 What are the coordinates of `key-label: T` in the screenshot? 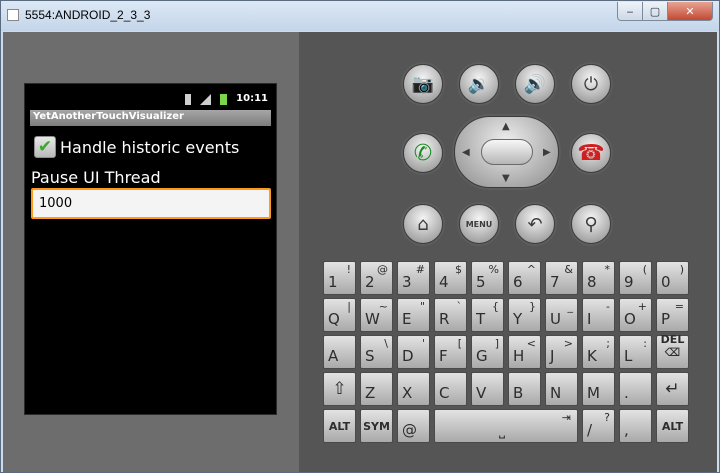 It's located at (481, 319).